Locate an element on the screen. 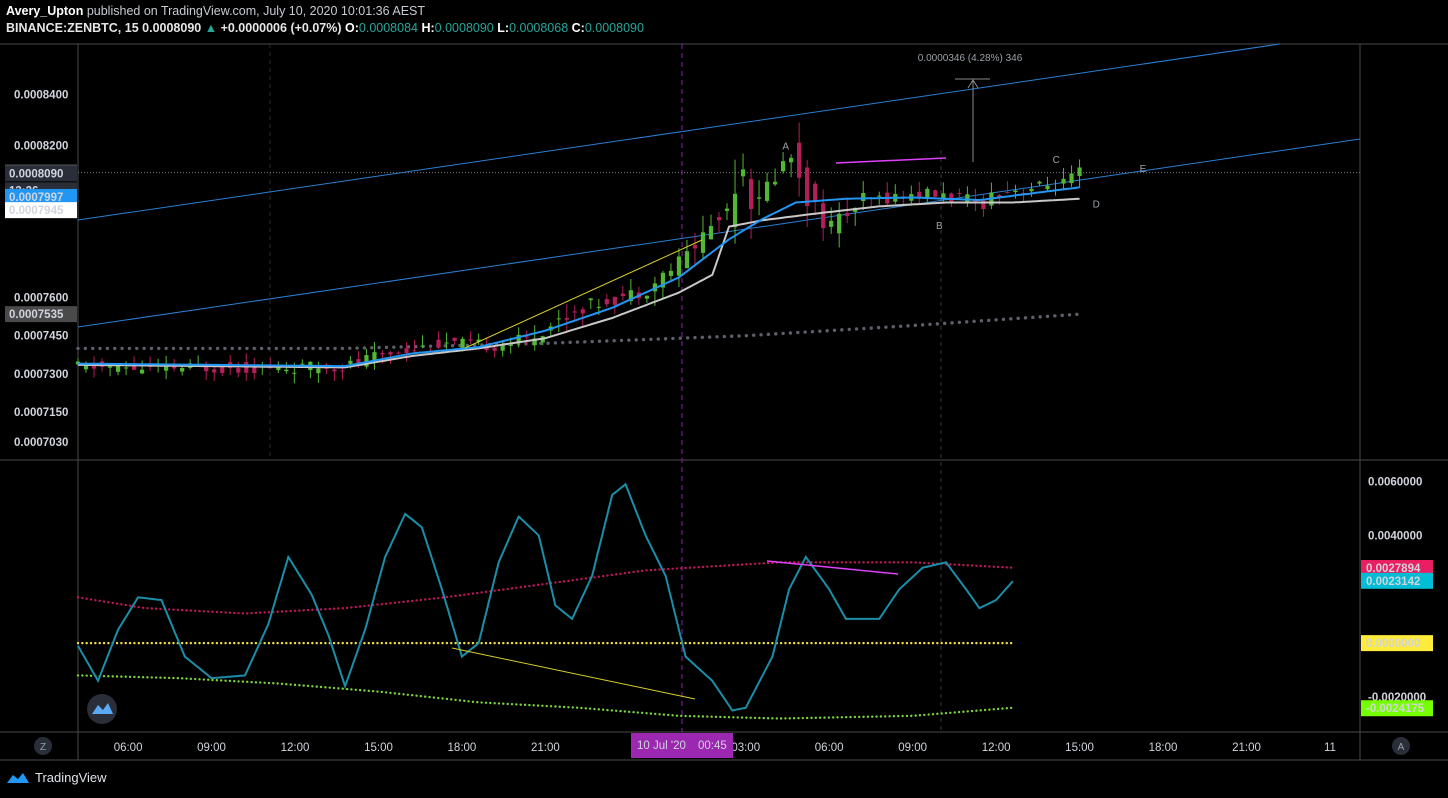 Image resolution: width=1448 pixels, height=798 pixels. point-marker-d: D is located at coordinates (1096, 205).